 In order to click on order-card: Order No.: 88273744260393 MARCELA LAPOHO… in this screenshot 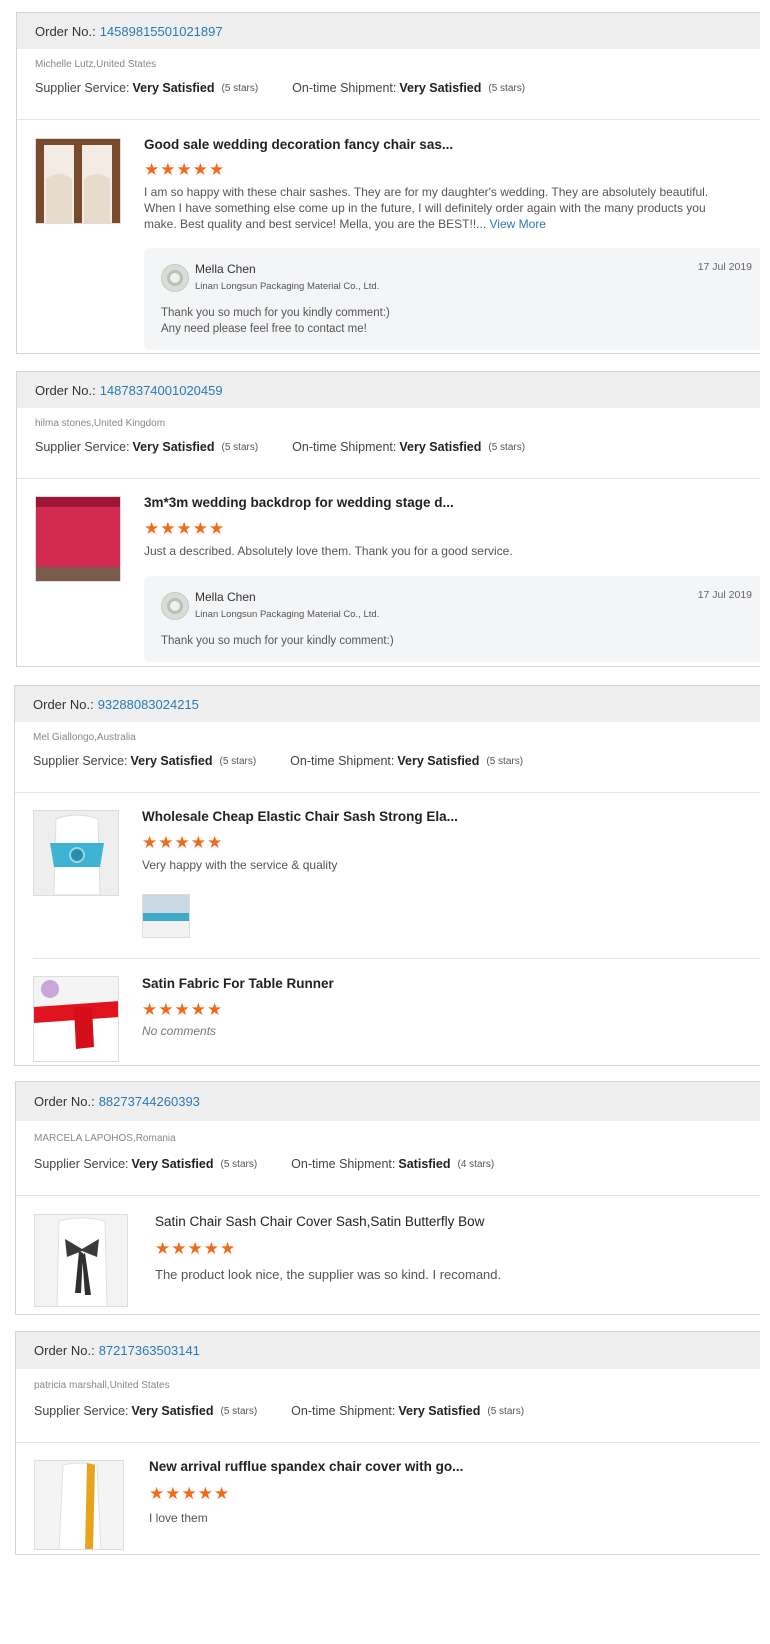, I will do `click(387, 1198)`.